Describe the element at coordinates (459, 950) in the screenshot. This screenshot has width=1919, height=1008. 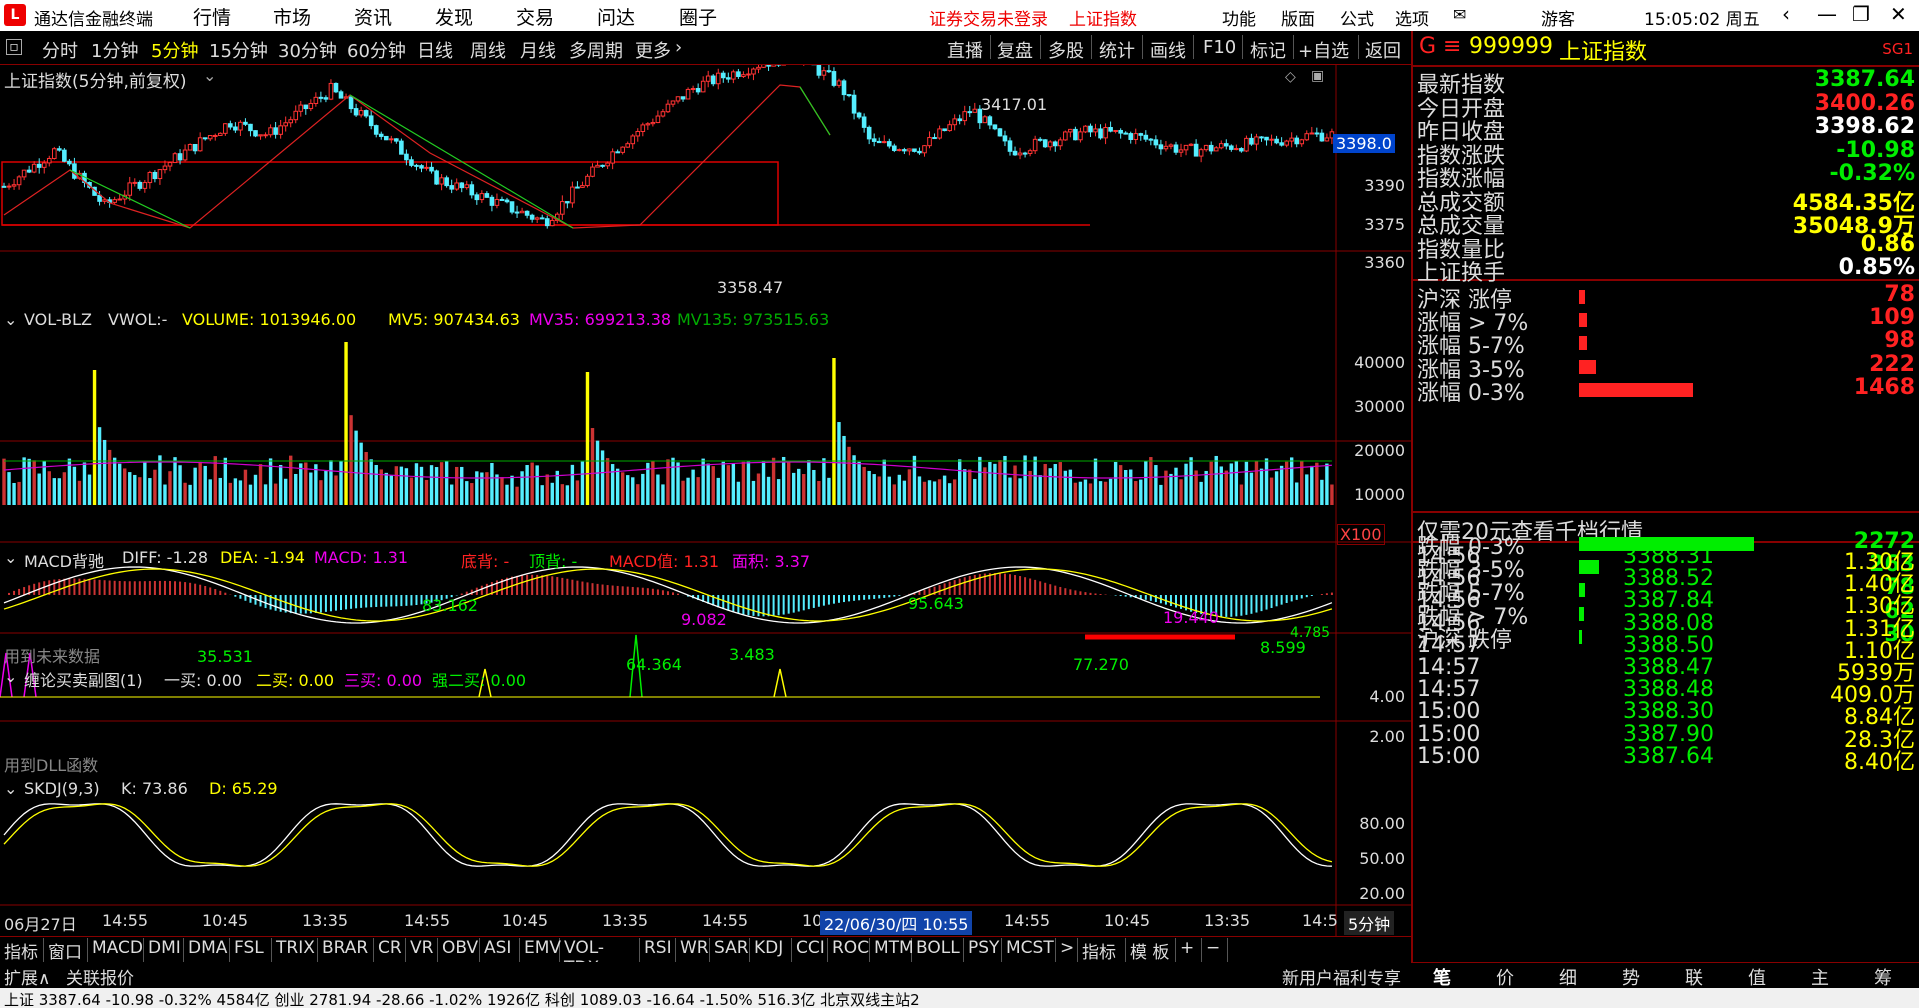
I see `indicator-tab: OBV` at that location.